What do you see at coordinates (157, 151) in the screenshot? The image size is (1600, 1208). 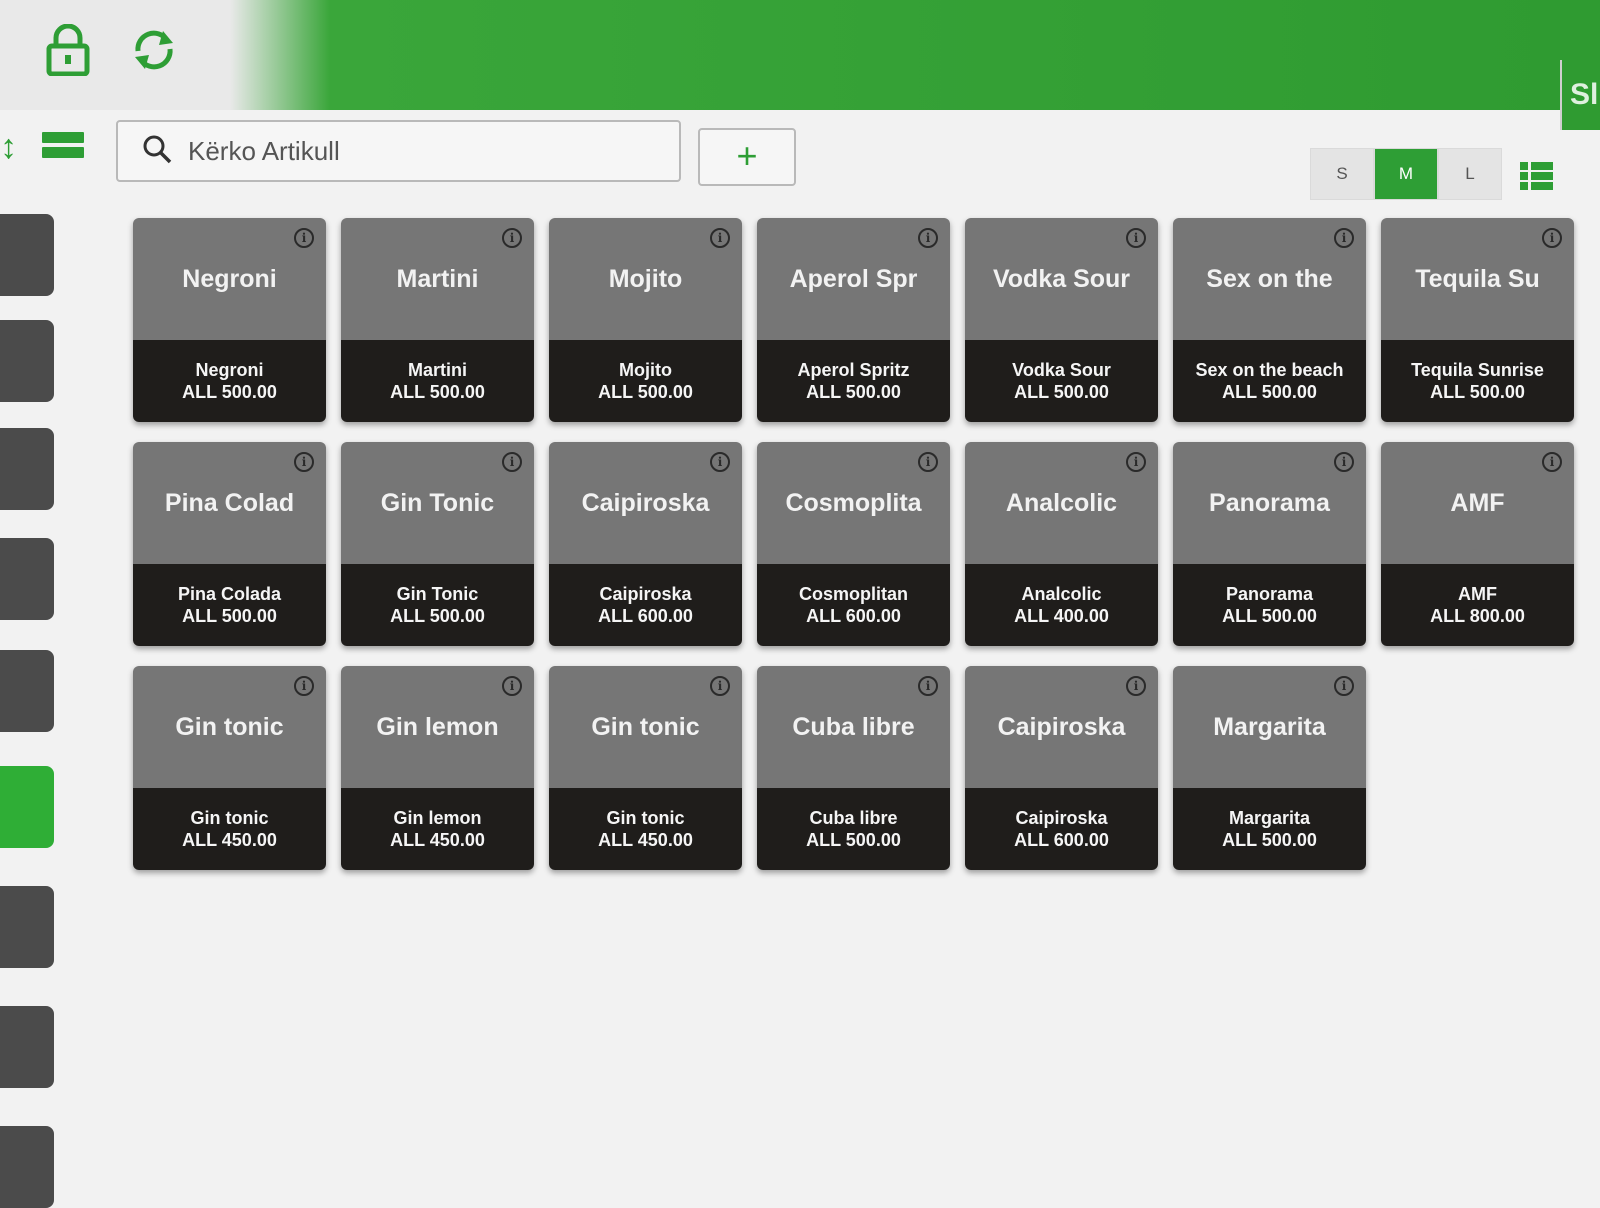 I see `search-icon` at bounding box center [157, 151].